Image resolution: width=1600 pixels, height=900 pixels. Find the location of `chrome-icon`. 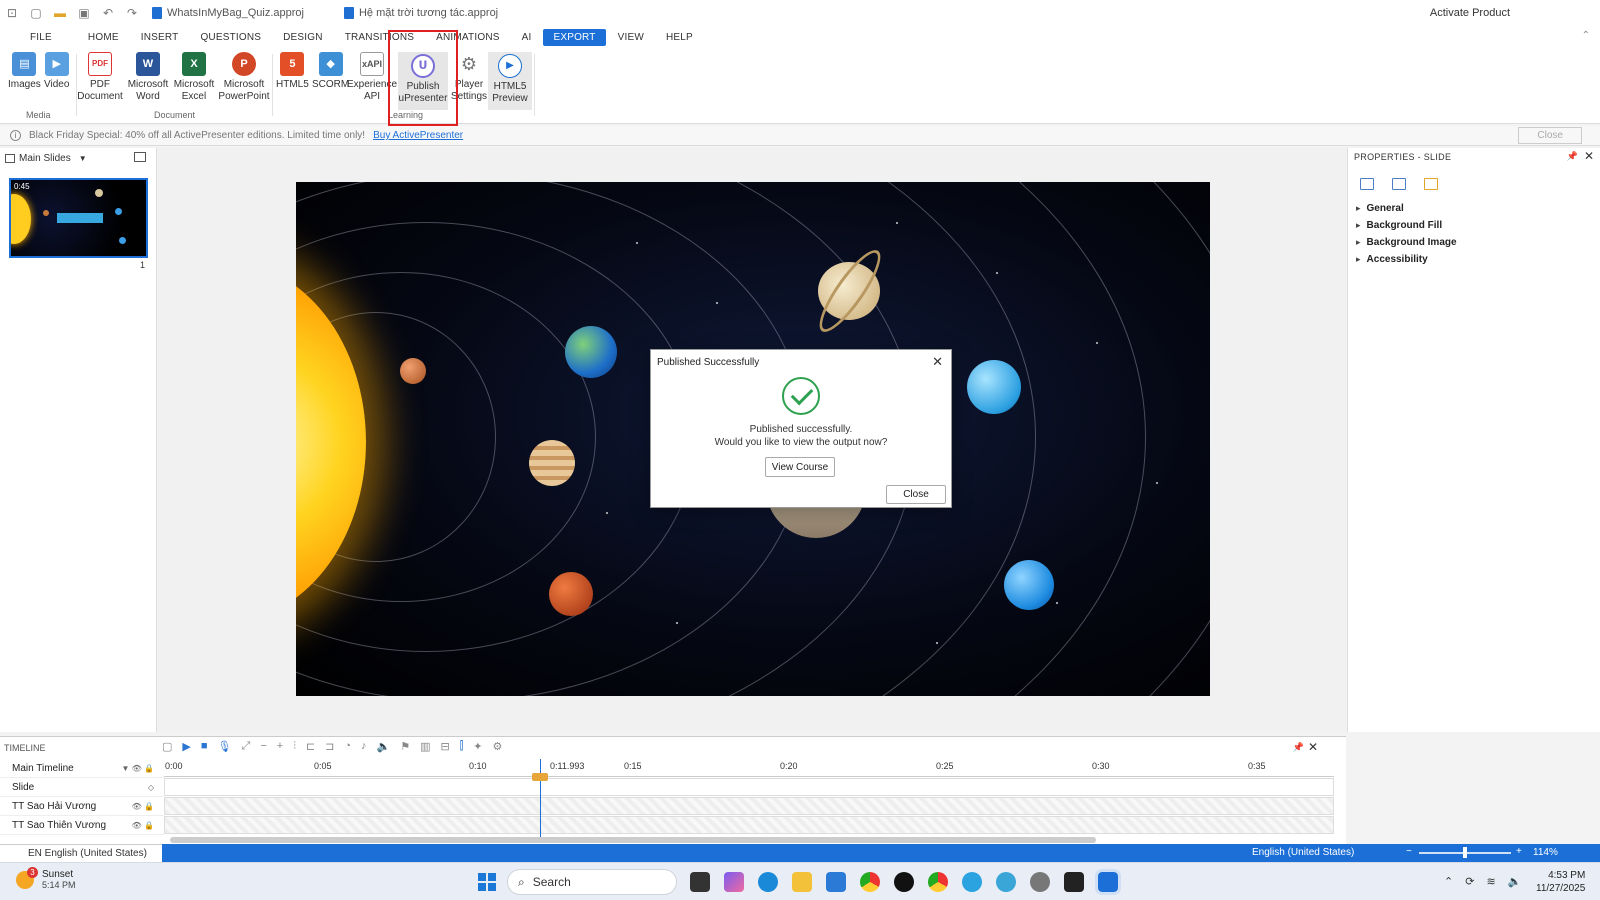

chrome-icon is located at coordinates (870, 882).